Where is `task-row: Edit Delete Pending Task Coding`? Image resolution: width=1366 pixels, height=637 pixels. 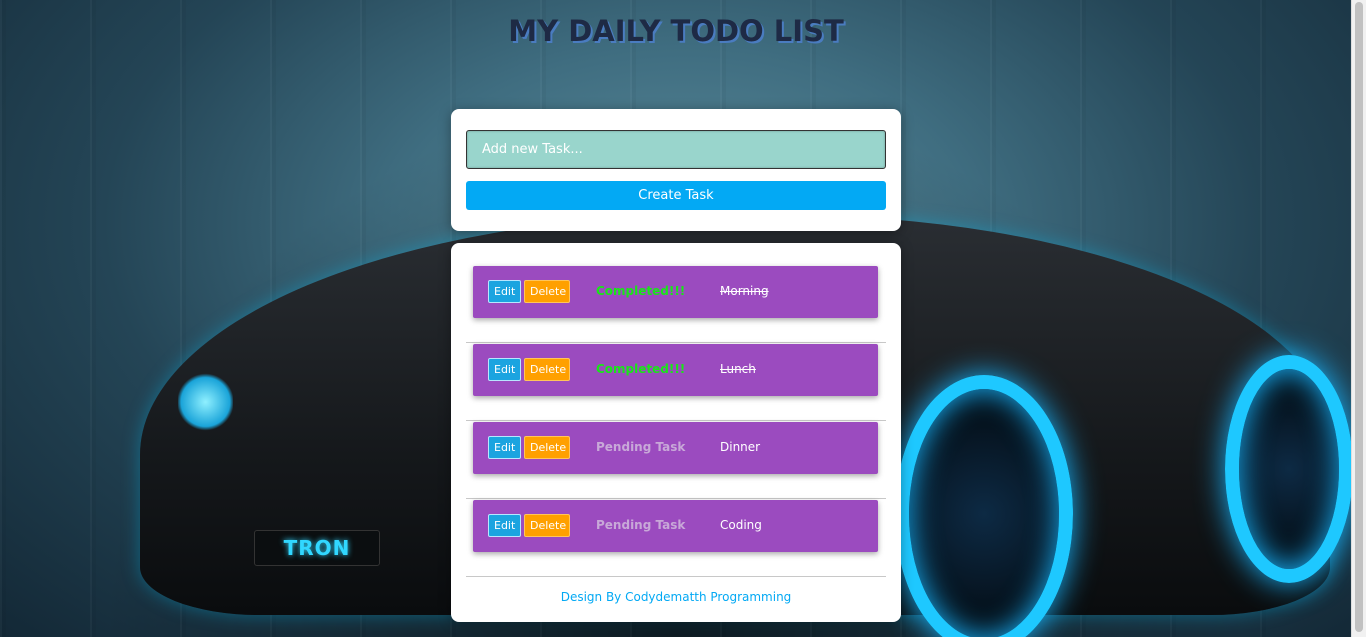 task-row: Edit Delete Pending Task Coding is located at coordinates (676, 538).